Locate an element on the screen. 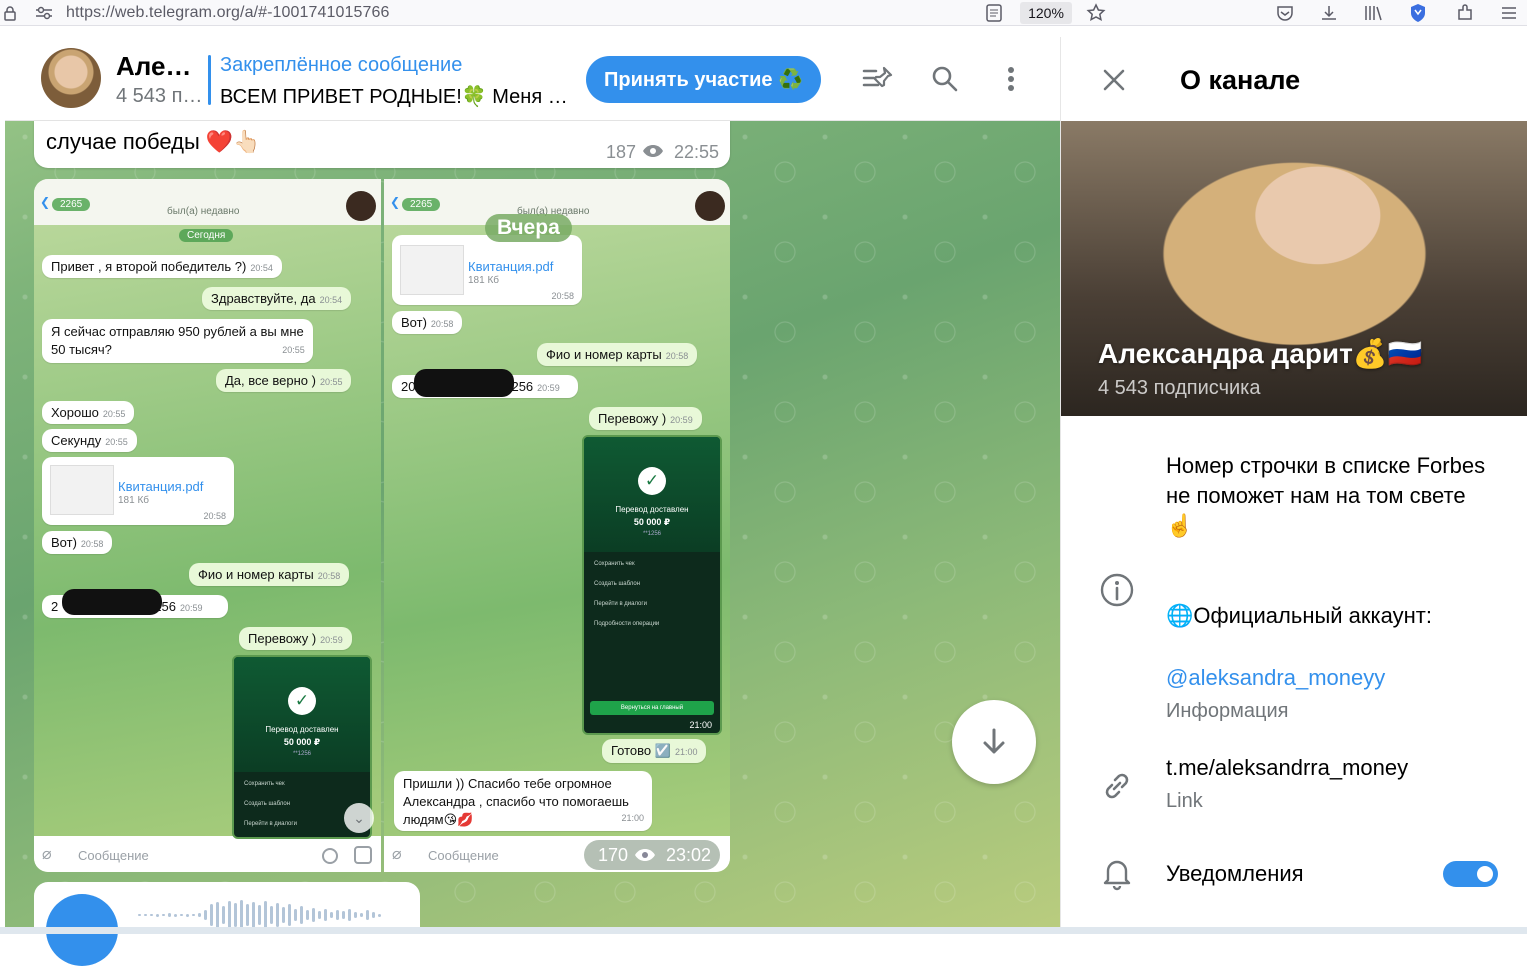 The height and width of the screenshot is (966, 1527). bell-icon is located at coordinates (1117, 873).